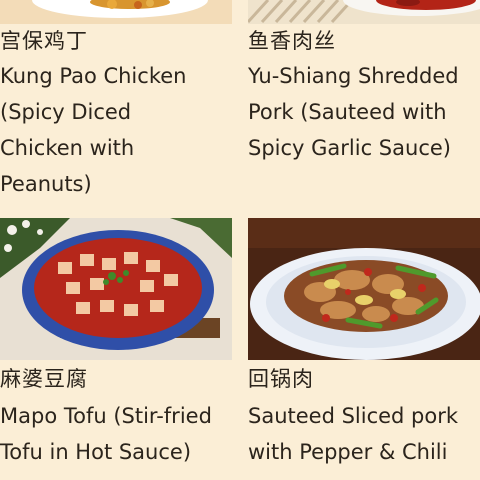 The width and height of the screenshot is (480, 480). I want to click on dish-name-en-line: with Pepper & Chili, so click(348, 452).